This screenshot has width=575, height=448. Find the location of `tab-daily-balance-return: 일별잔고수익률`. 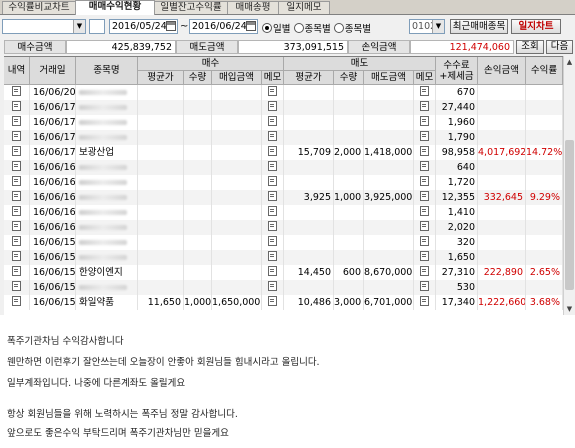

tab-daily-balance-return: 일별잔고수익률 is located at coordinates (191, 7).